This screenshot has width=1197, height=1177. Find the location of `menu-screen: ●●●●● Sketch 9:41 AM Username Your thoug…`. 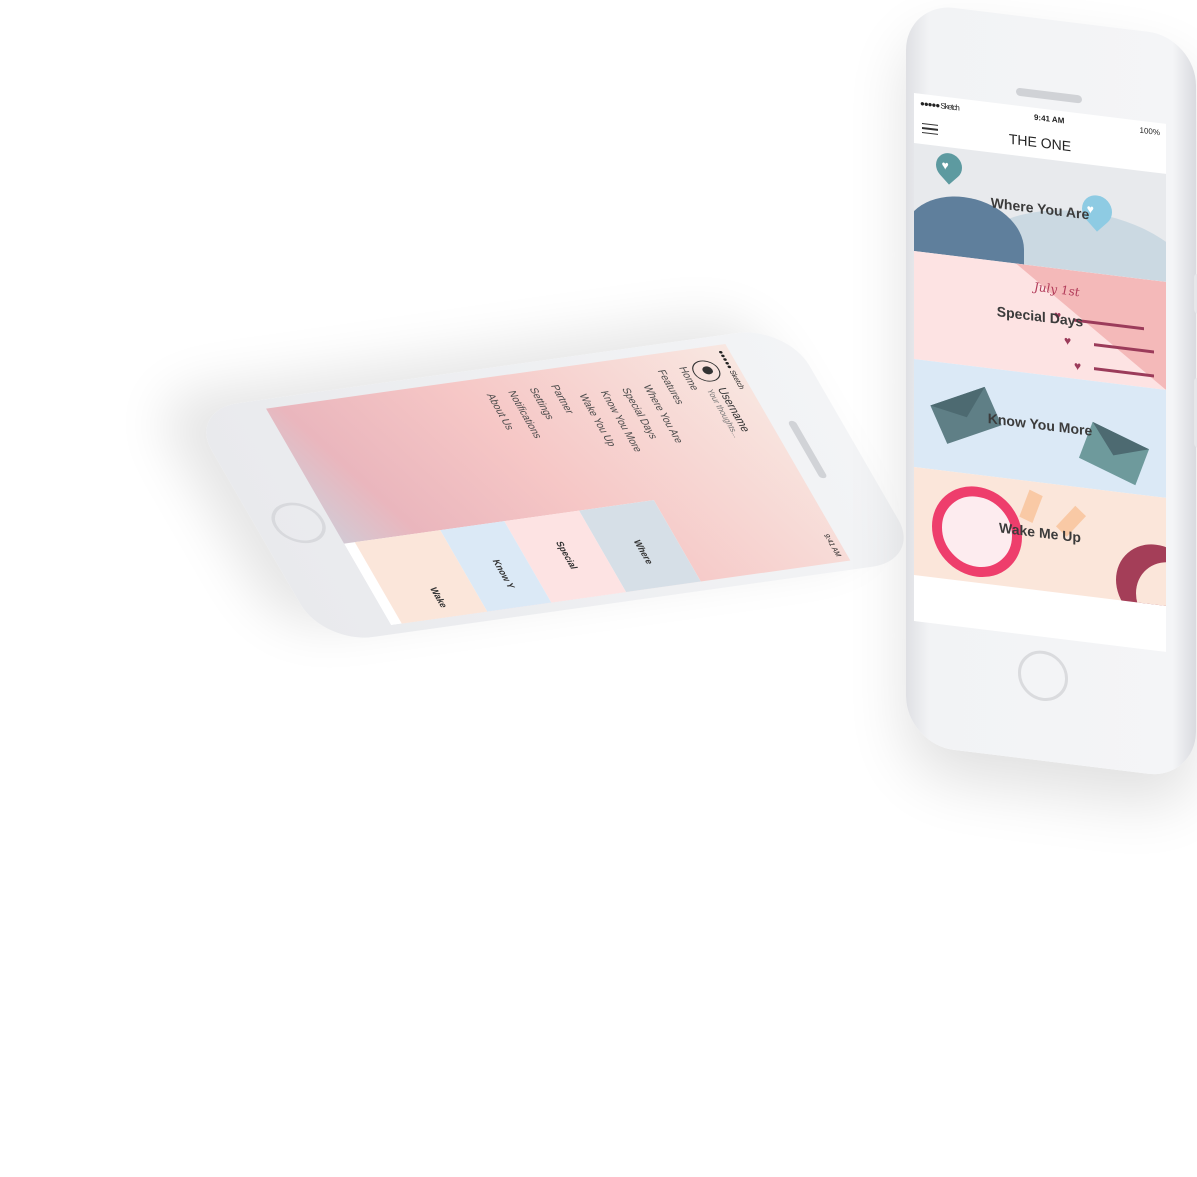

menu-screen: ●●●●● Sketch 9:41 AM Username Your thoug… is located at coordinates (558, 485).